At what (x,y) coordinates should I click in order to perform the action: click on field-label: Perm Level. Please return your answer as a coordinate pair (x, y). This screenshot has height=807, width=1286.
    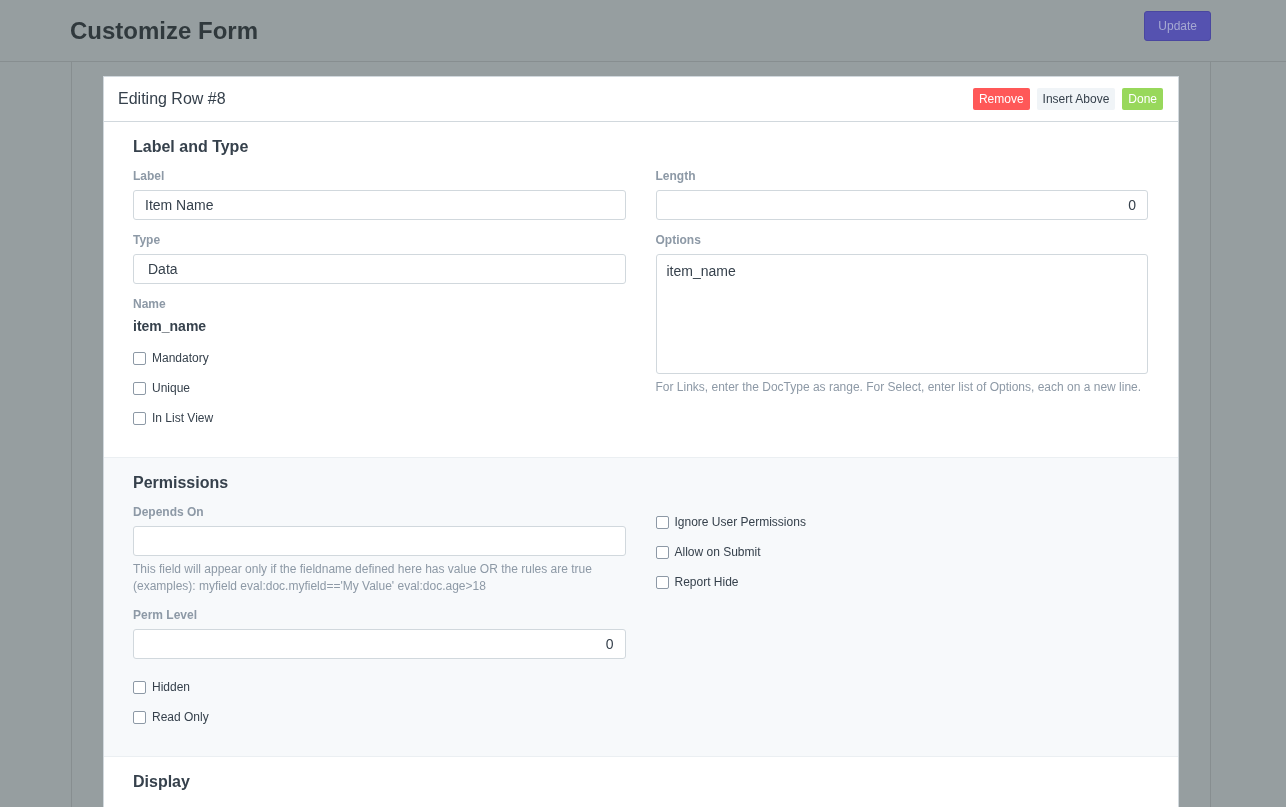
    Looking at the image, I should click on (166, 615).